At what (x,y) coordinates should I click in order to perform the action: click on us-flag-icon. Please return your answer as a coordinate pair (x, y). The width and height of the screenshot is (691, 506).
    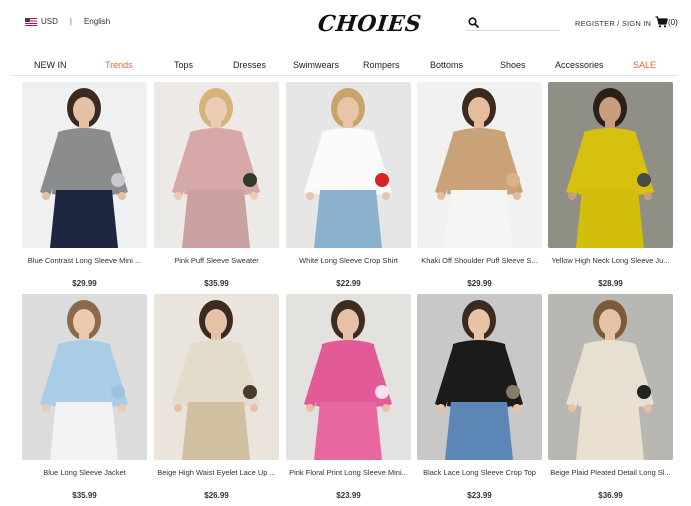
    Looking at the image, I should click on (31, 21).